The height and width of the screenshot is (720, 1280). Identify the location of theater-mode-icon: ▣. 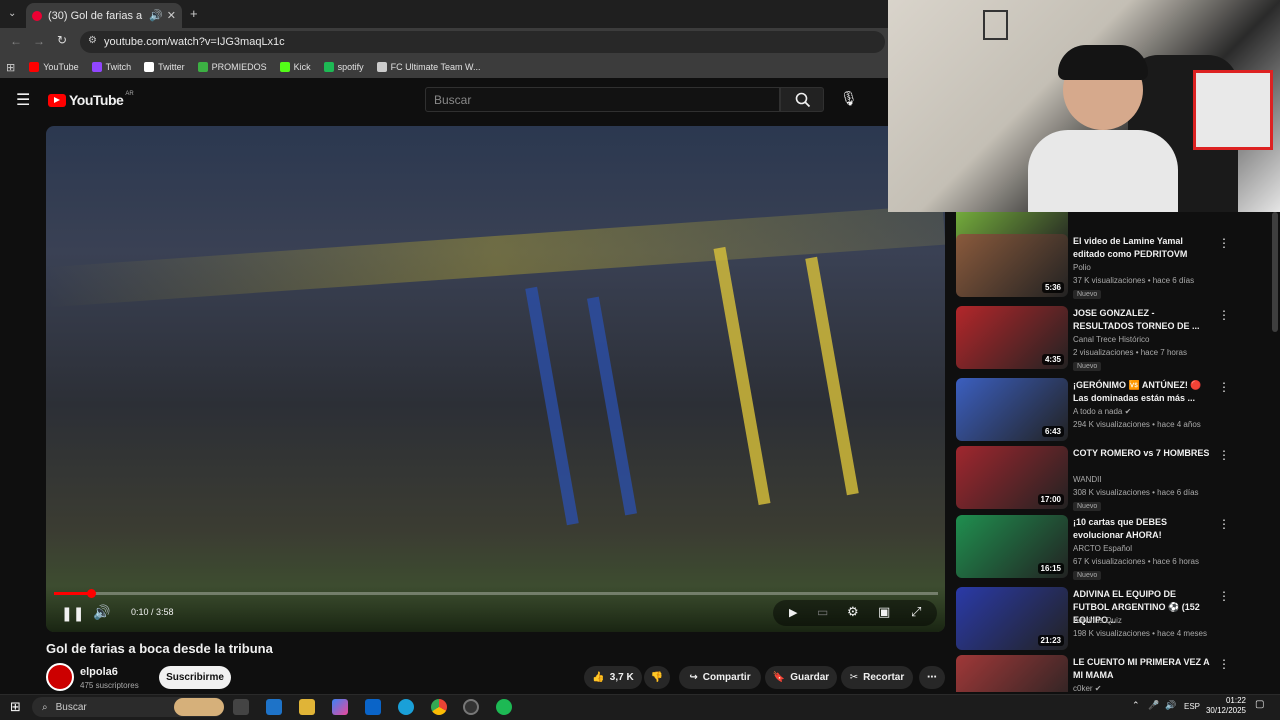
(884, 612).